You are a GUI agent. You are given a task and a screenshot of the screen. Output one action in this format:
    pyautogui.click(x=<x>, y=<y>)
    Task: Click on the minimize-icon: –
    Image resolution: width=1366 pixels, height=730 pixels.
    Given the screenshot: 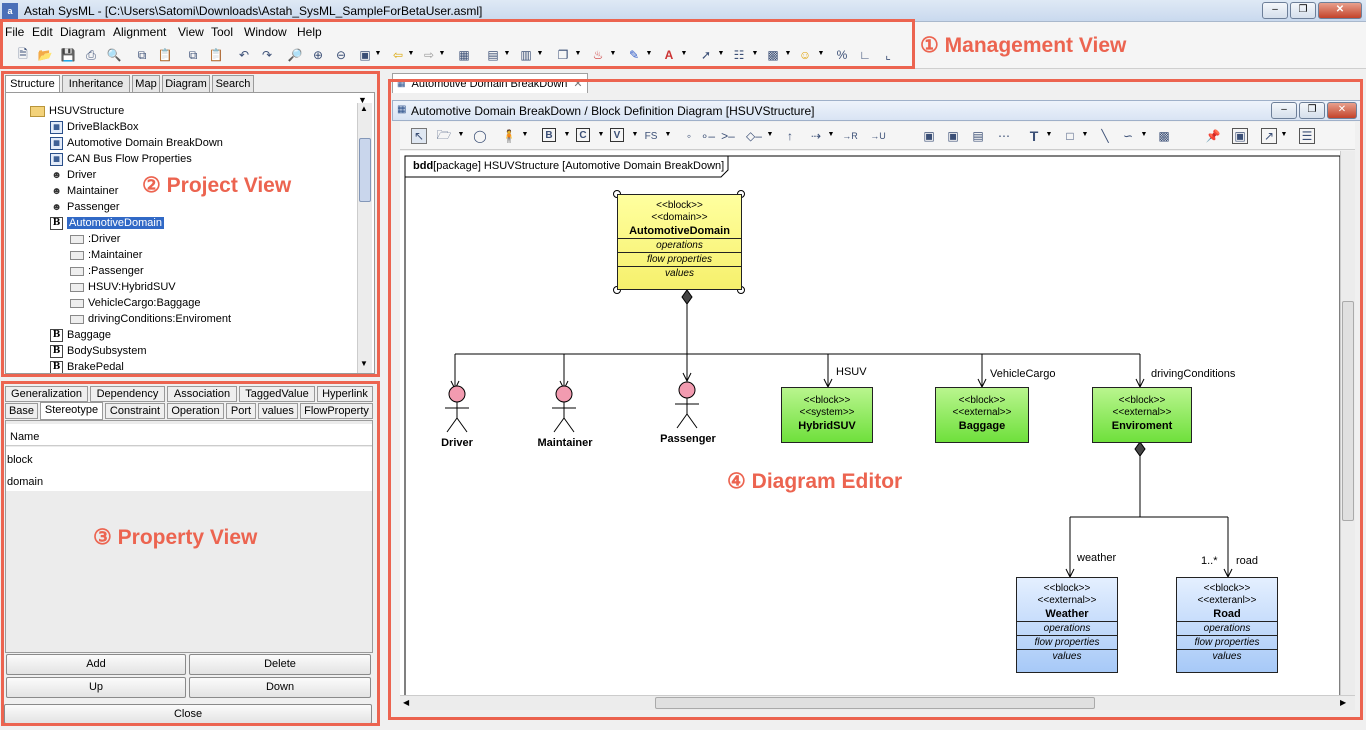 What is the action you would take?
    pyautogui.click(x=1275, y=10)
    